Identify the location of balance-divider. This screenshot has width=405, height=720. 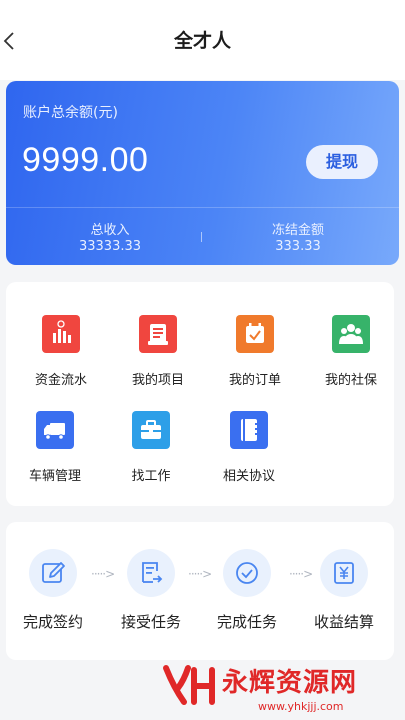
(202, 207).